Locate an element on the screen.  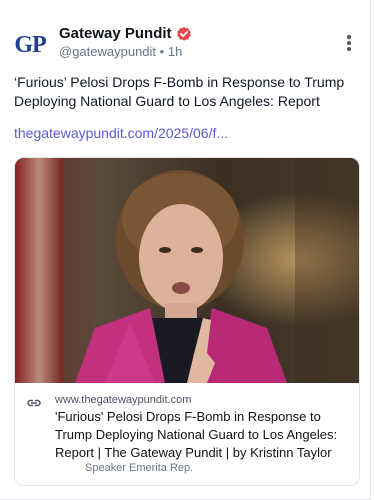
verified-badge-icon is located at coordinates (183, 33).